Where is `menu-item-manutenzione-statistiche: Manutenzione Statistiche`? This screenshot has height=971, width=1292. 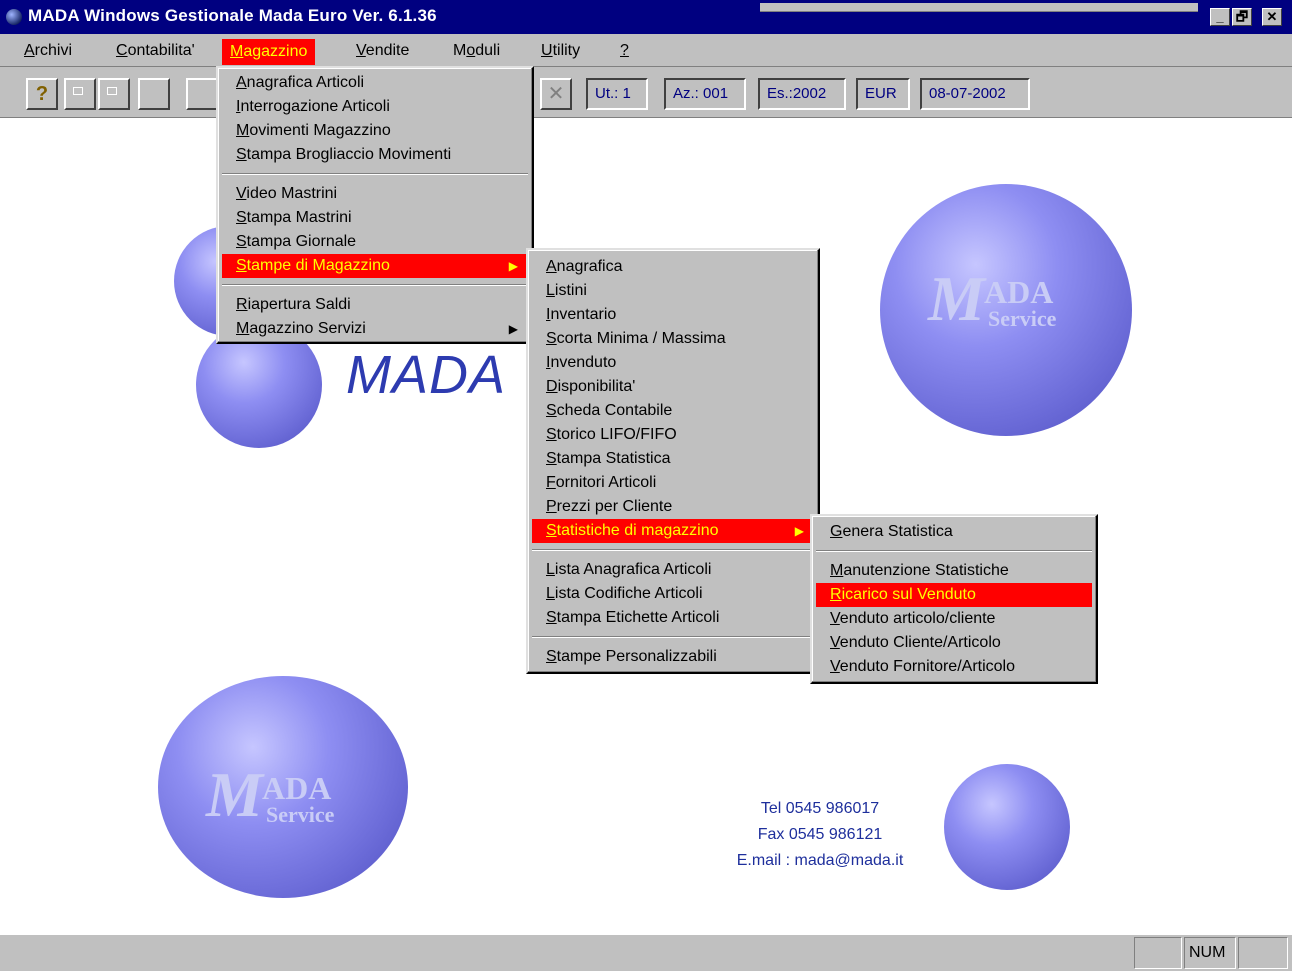 menu-item-manutenzione-statistiche: Manutenzione Statistiche is located at coordinates (954, 571).